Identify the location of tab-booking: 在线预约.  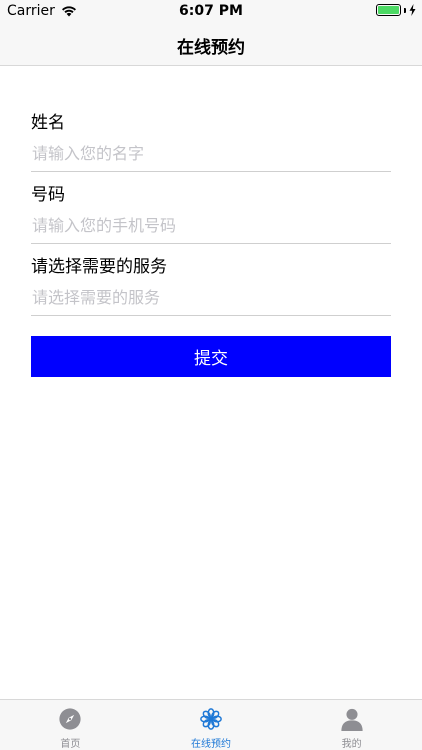
(211, 725).